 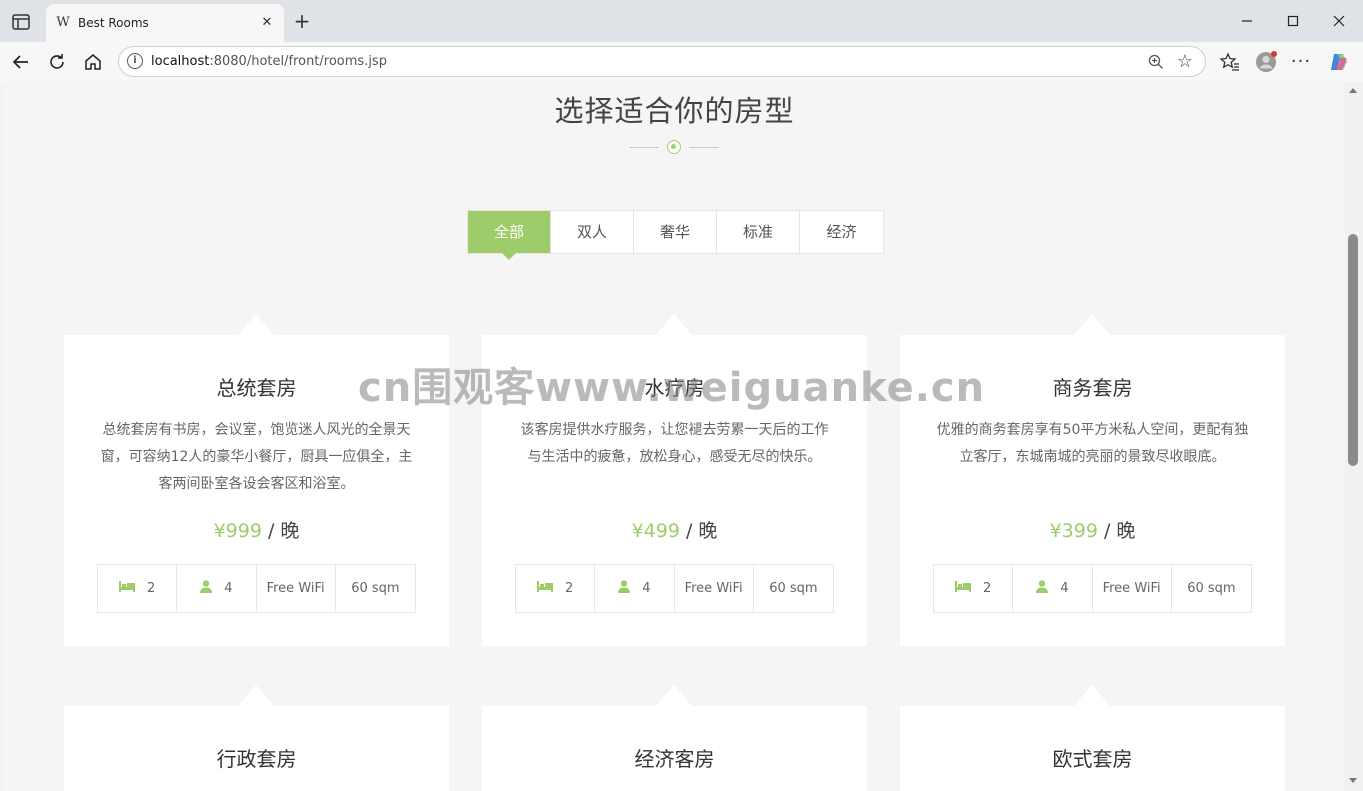 What do you see at coordinates (662, 61) in the screenshot?
I see `address-bar: i localhost:8080/hotel/front/rooms.jsp ☆` at bounding box center [662, 61].